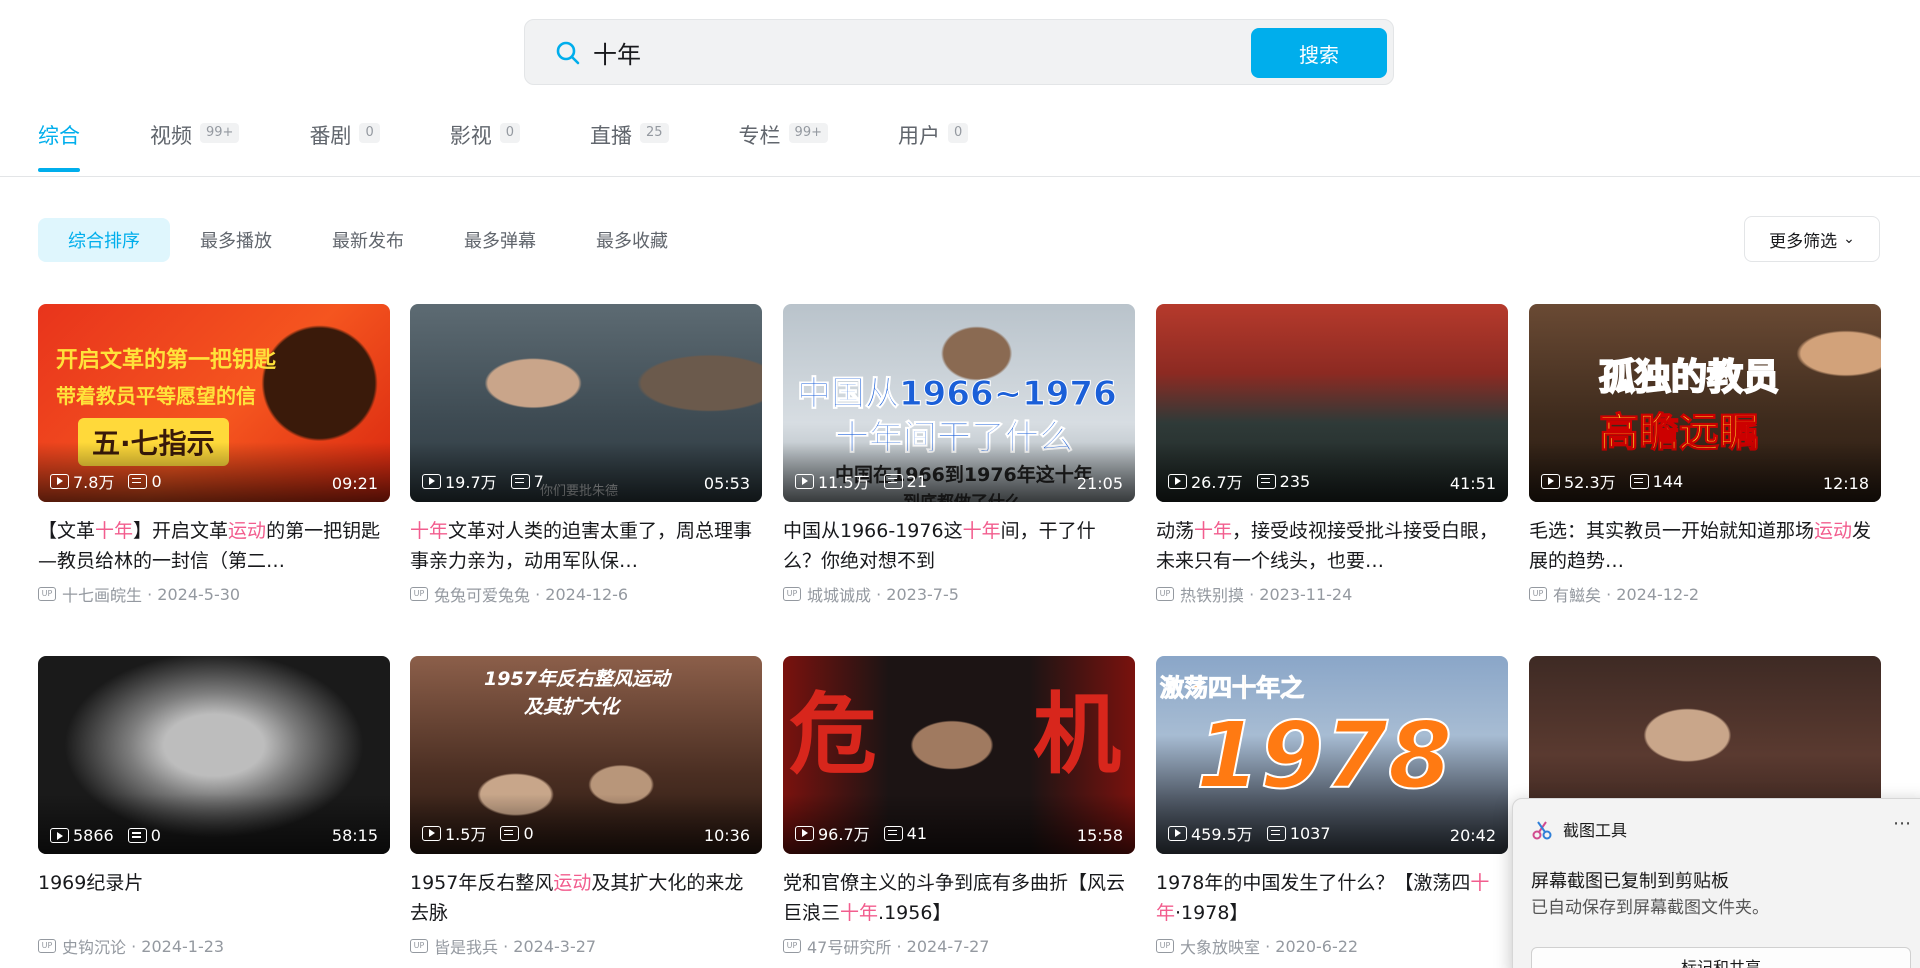  I want to click on video-thumbnail: 孤独的教员 高瞻远瞩 52.3万 144 12:18, so click(1705, 403).